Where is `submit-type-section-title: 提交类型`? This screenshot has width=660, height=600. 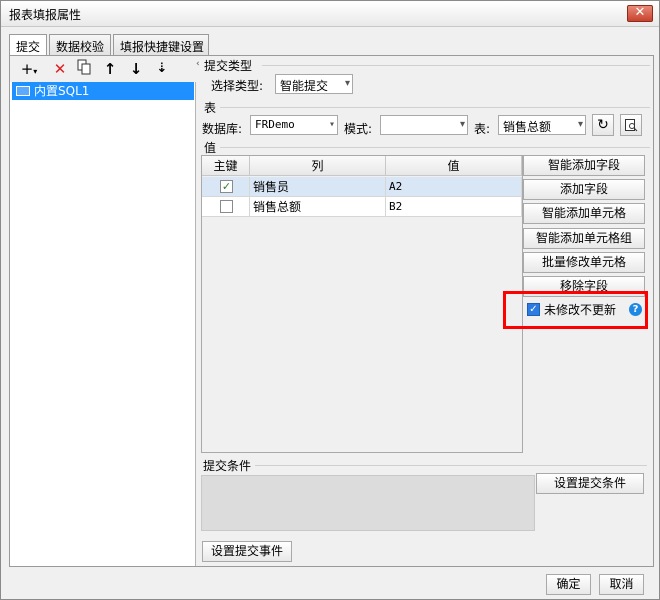
submit-type-section-title: 提交类型 is located at coordinates (228, 66).